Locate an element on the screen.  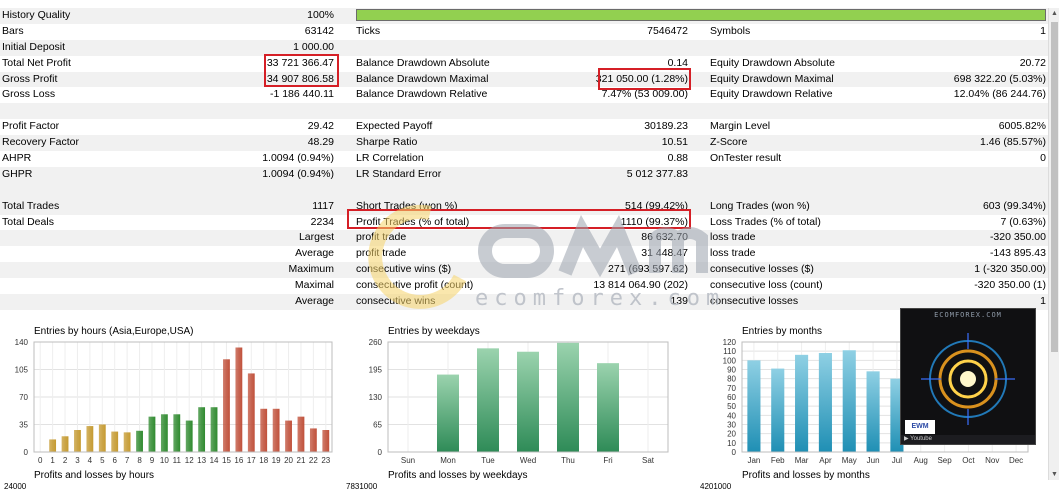
metric-value: 1117 is located at coordinates (323, 205).